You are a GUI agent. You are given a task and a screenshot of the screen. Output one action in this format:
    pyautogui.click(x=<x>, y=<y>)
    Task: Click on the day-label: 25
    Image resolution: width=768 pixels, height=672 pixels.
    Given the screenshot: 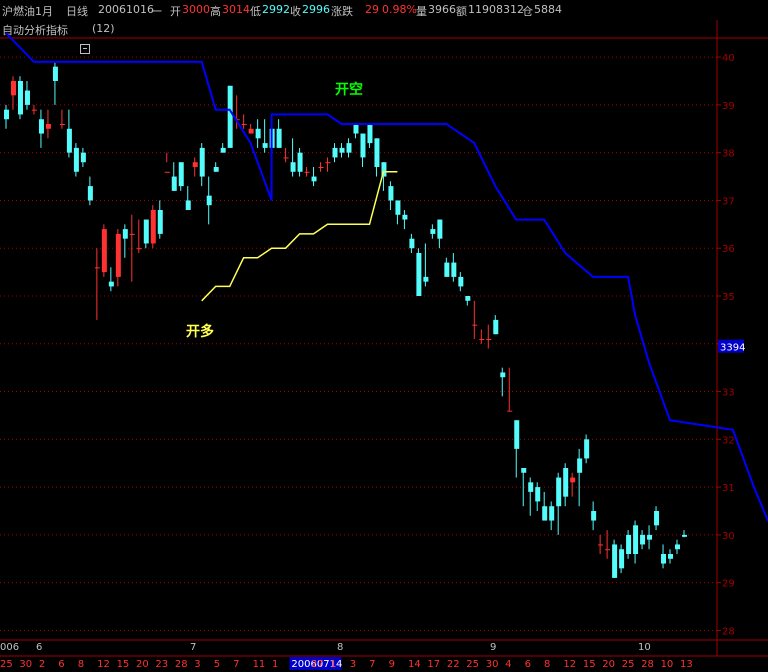 What is the action you would take?
    pyautogui.click(x=472, y=664)
    